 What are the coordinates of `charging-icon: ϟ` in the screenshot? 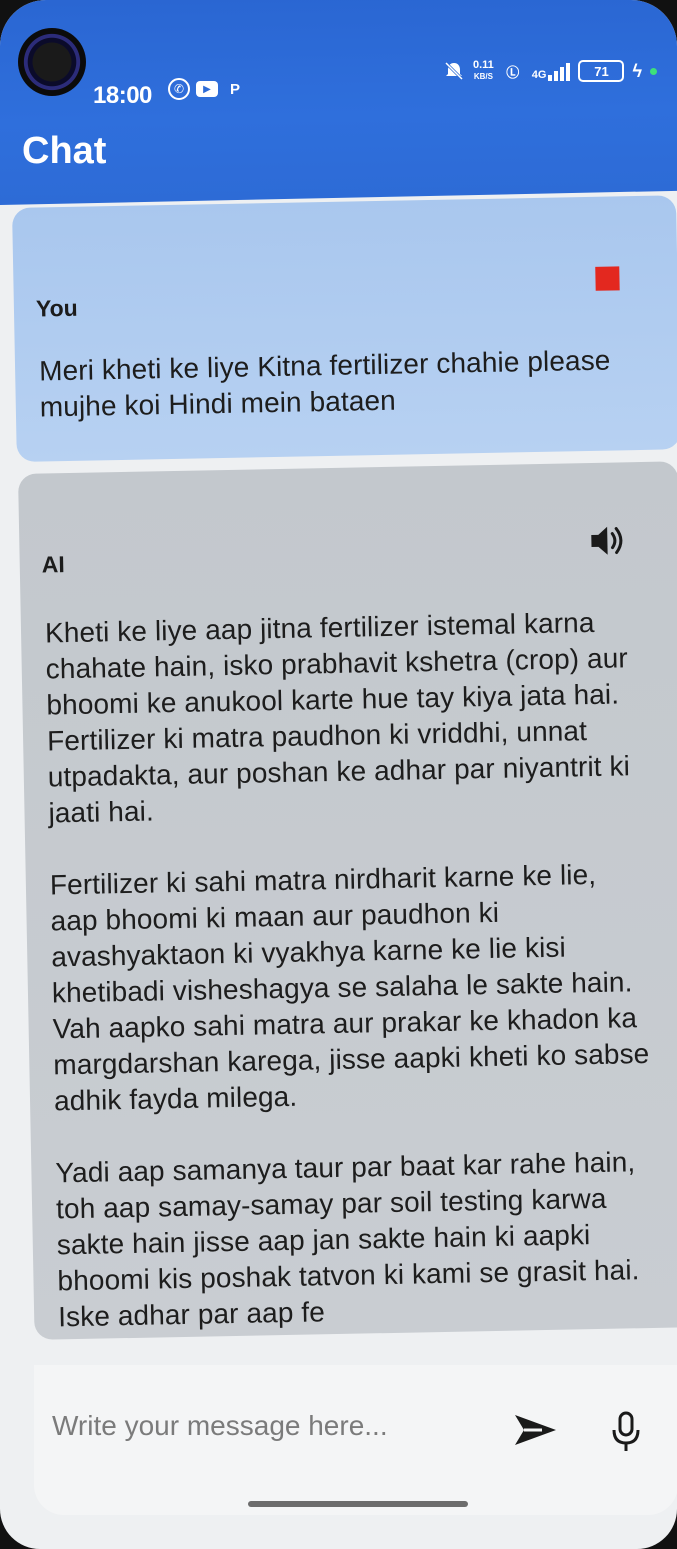 It's located at (637, 70).